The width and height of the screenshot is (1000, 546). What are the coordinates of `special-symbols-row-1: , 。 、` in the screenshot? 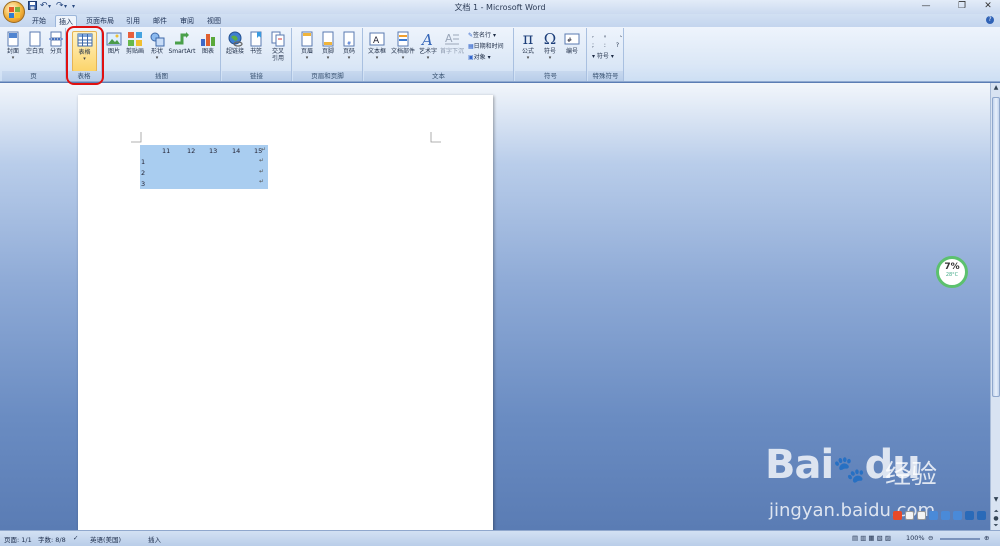 It's located at (611, 35).